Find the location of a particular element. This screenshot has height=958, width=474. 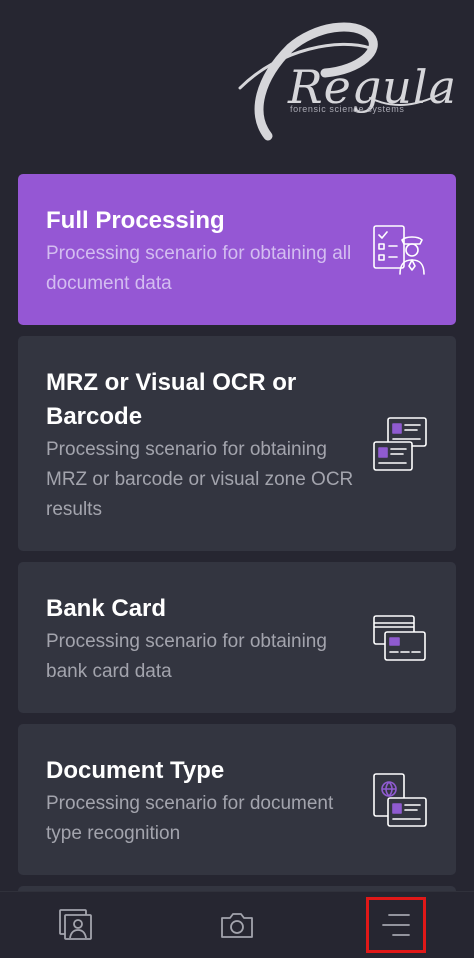

camera-button is located at coordinates (237, 925).